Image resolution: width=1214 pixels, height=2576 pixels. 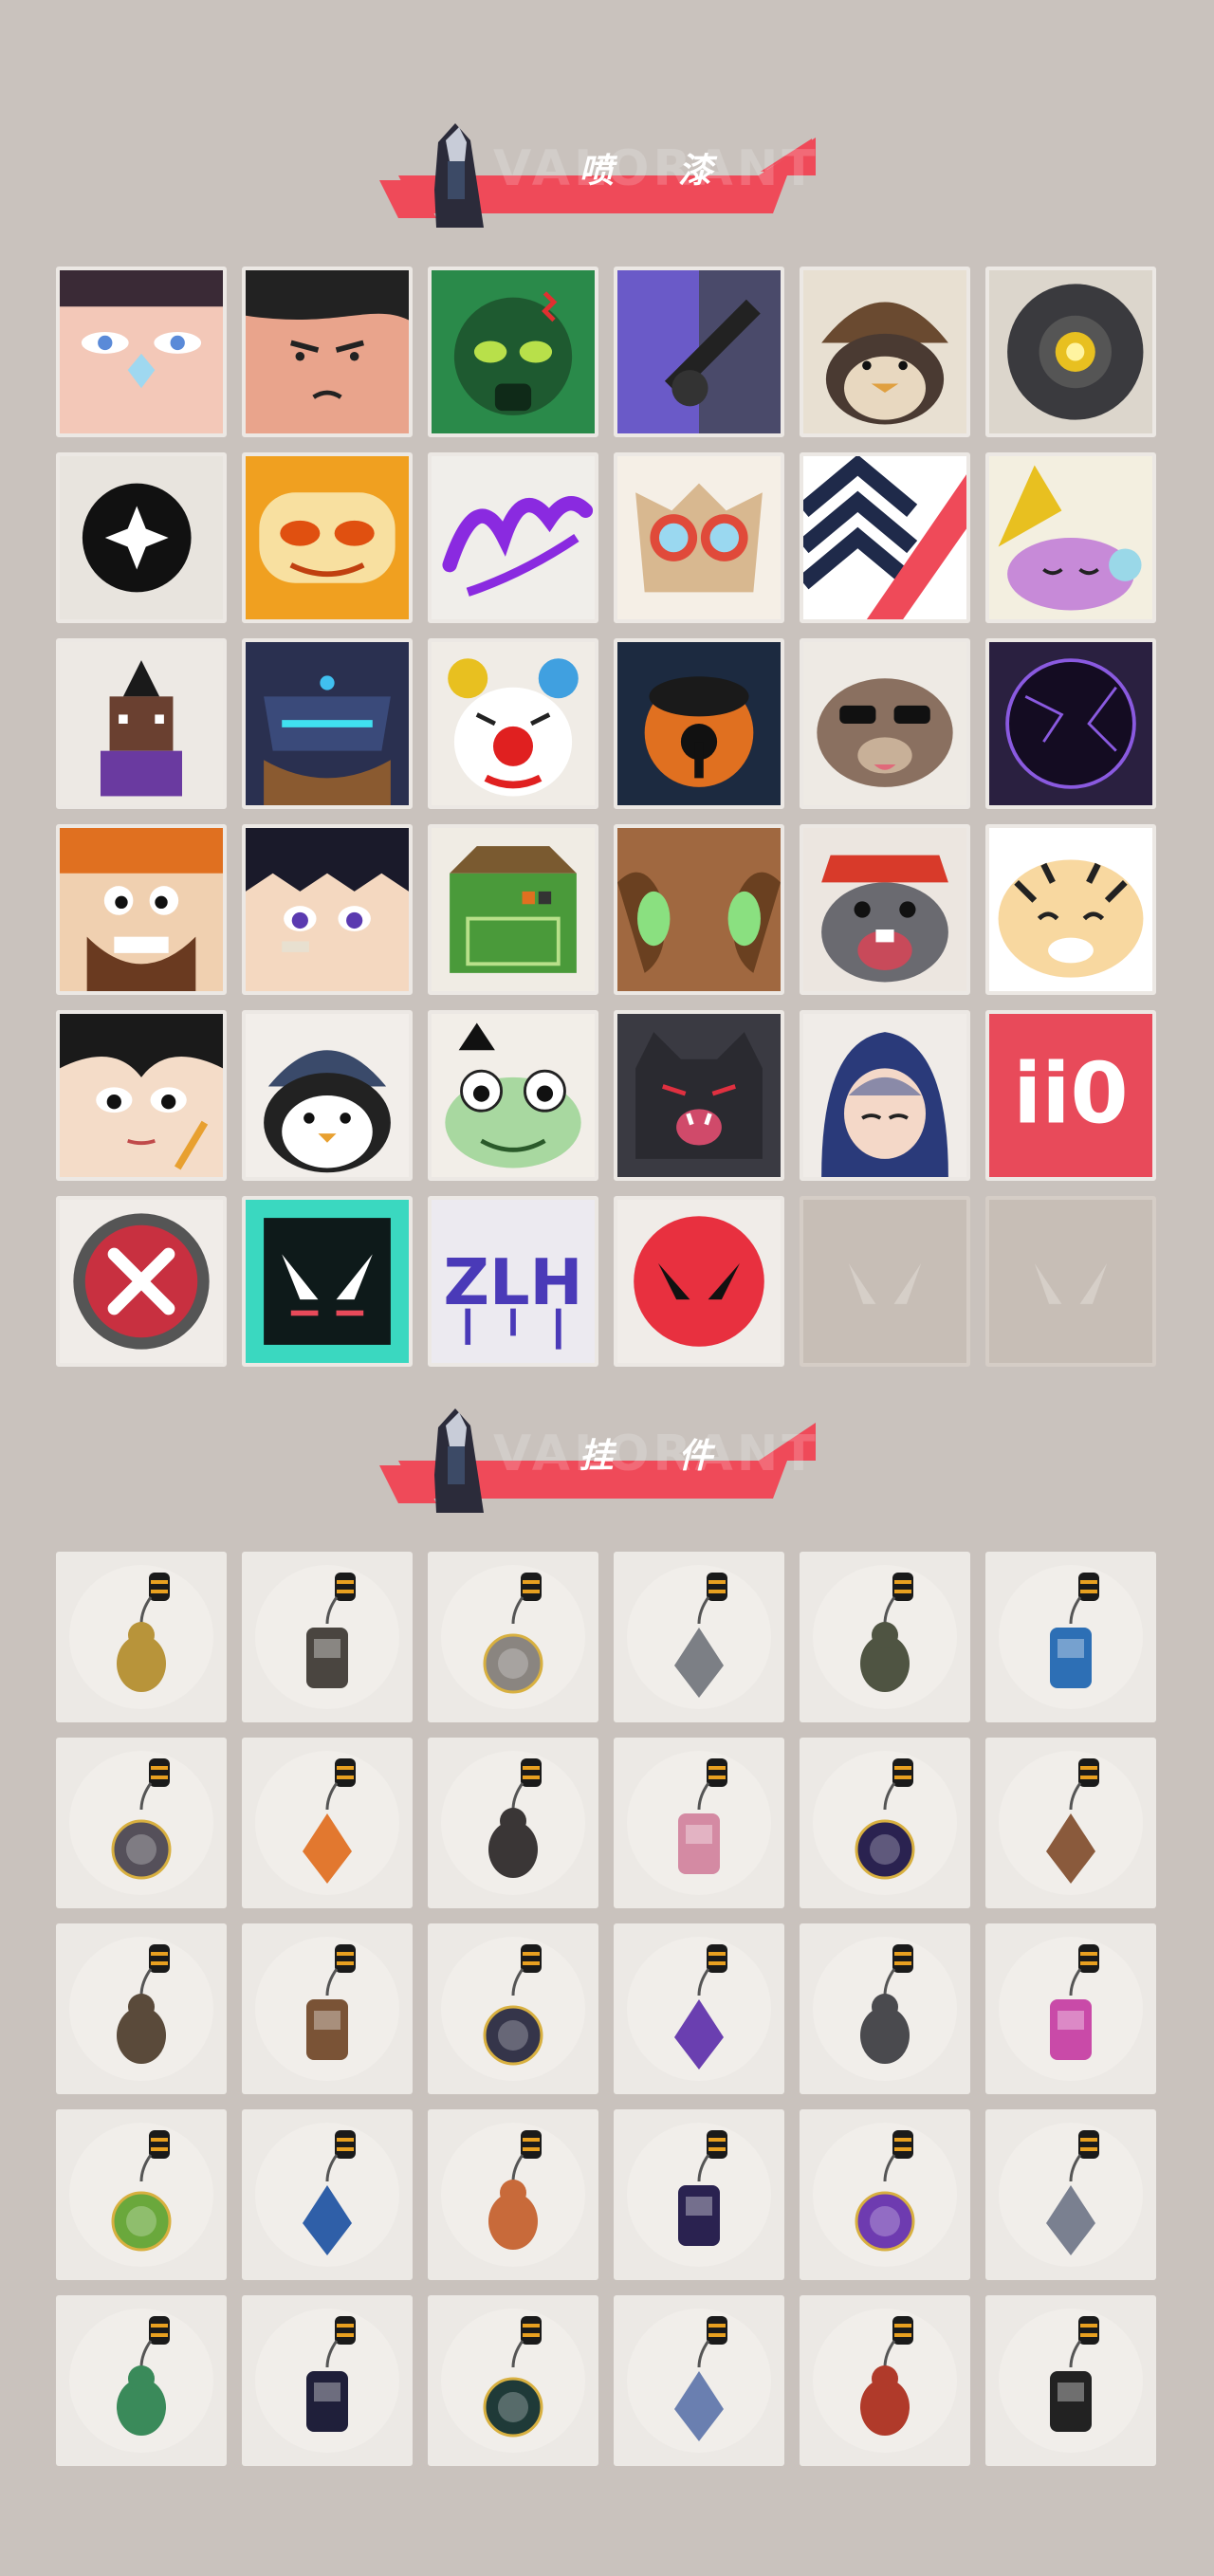 What do you see at coordinates (886, 2376) in the screenshot?
I see `charm-red-guitar-icon` at bounding box center [886, 2376].